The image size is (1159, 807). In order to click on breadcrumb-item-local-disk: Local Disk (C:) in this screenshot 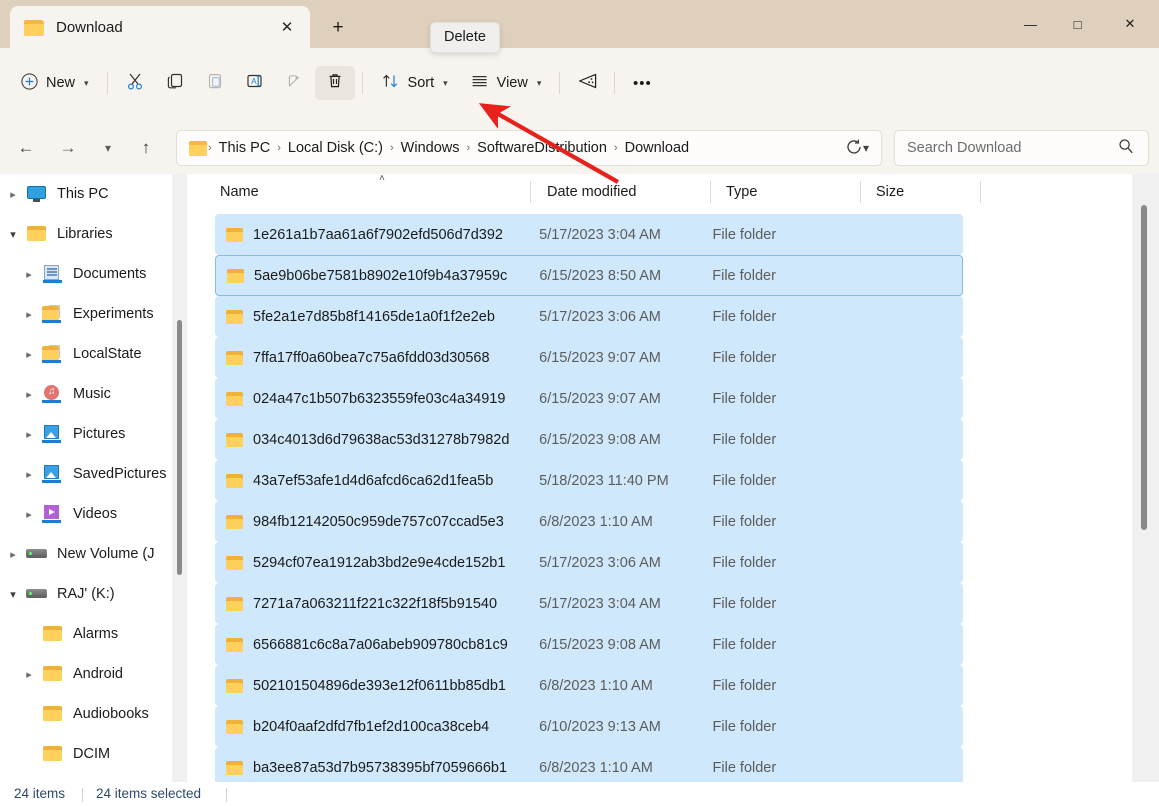, I will do `click(335, 148)`.